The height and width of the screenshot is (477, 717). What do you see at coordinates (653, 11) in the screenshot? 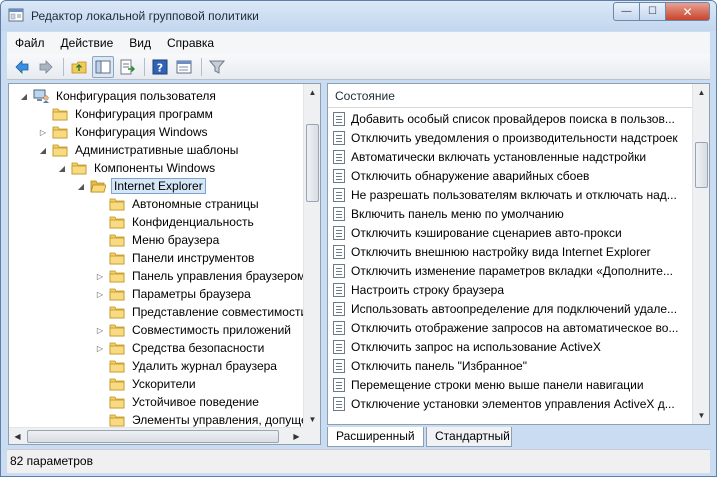
I see `maximize-button: ☐` at bounding box center [653, 11].